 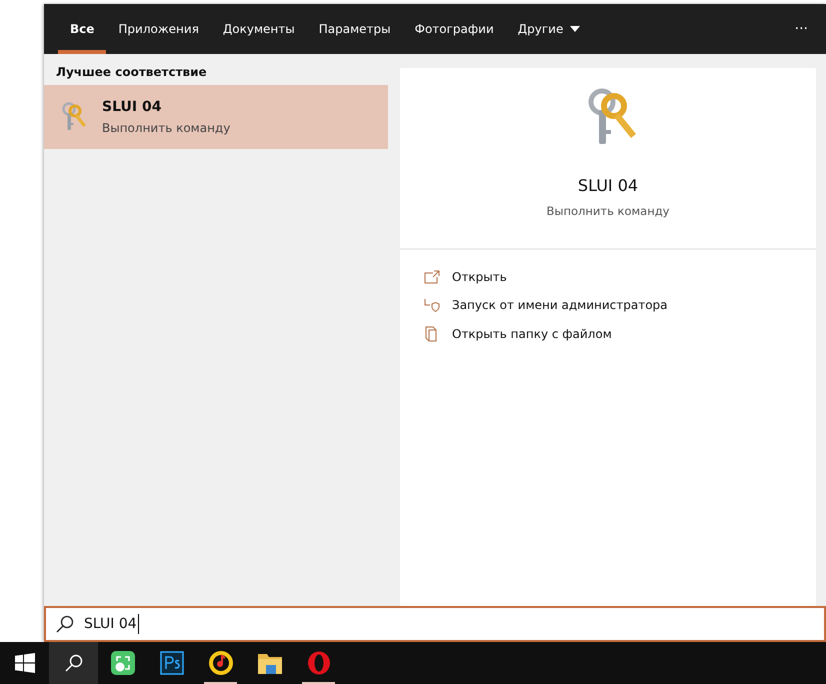 What do you see at coordinates (131, 72) in the screenshot?
I see `section-heading: Лучшее соответствие` at bounding box center [131, 72].